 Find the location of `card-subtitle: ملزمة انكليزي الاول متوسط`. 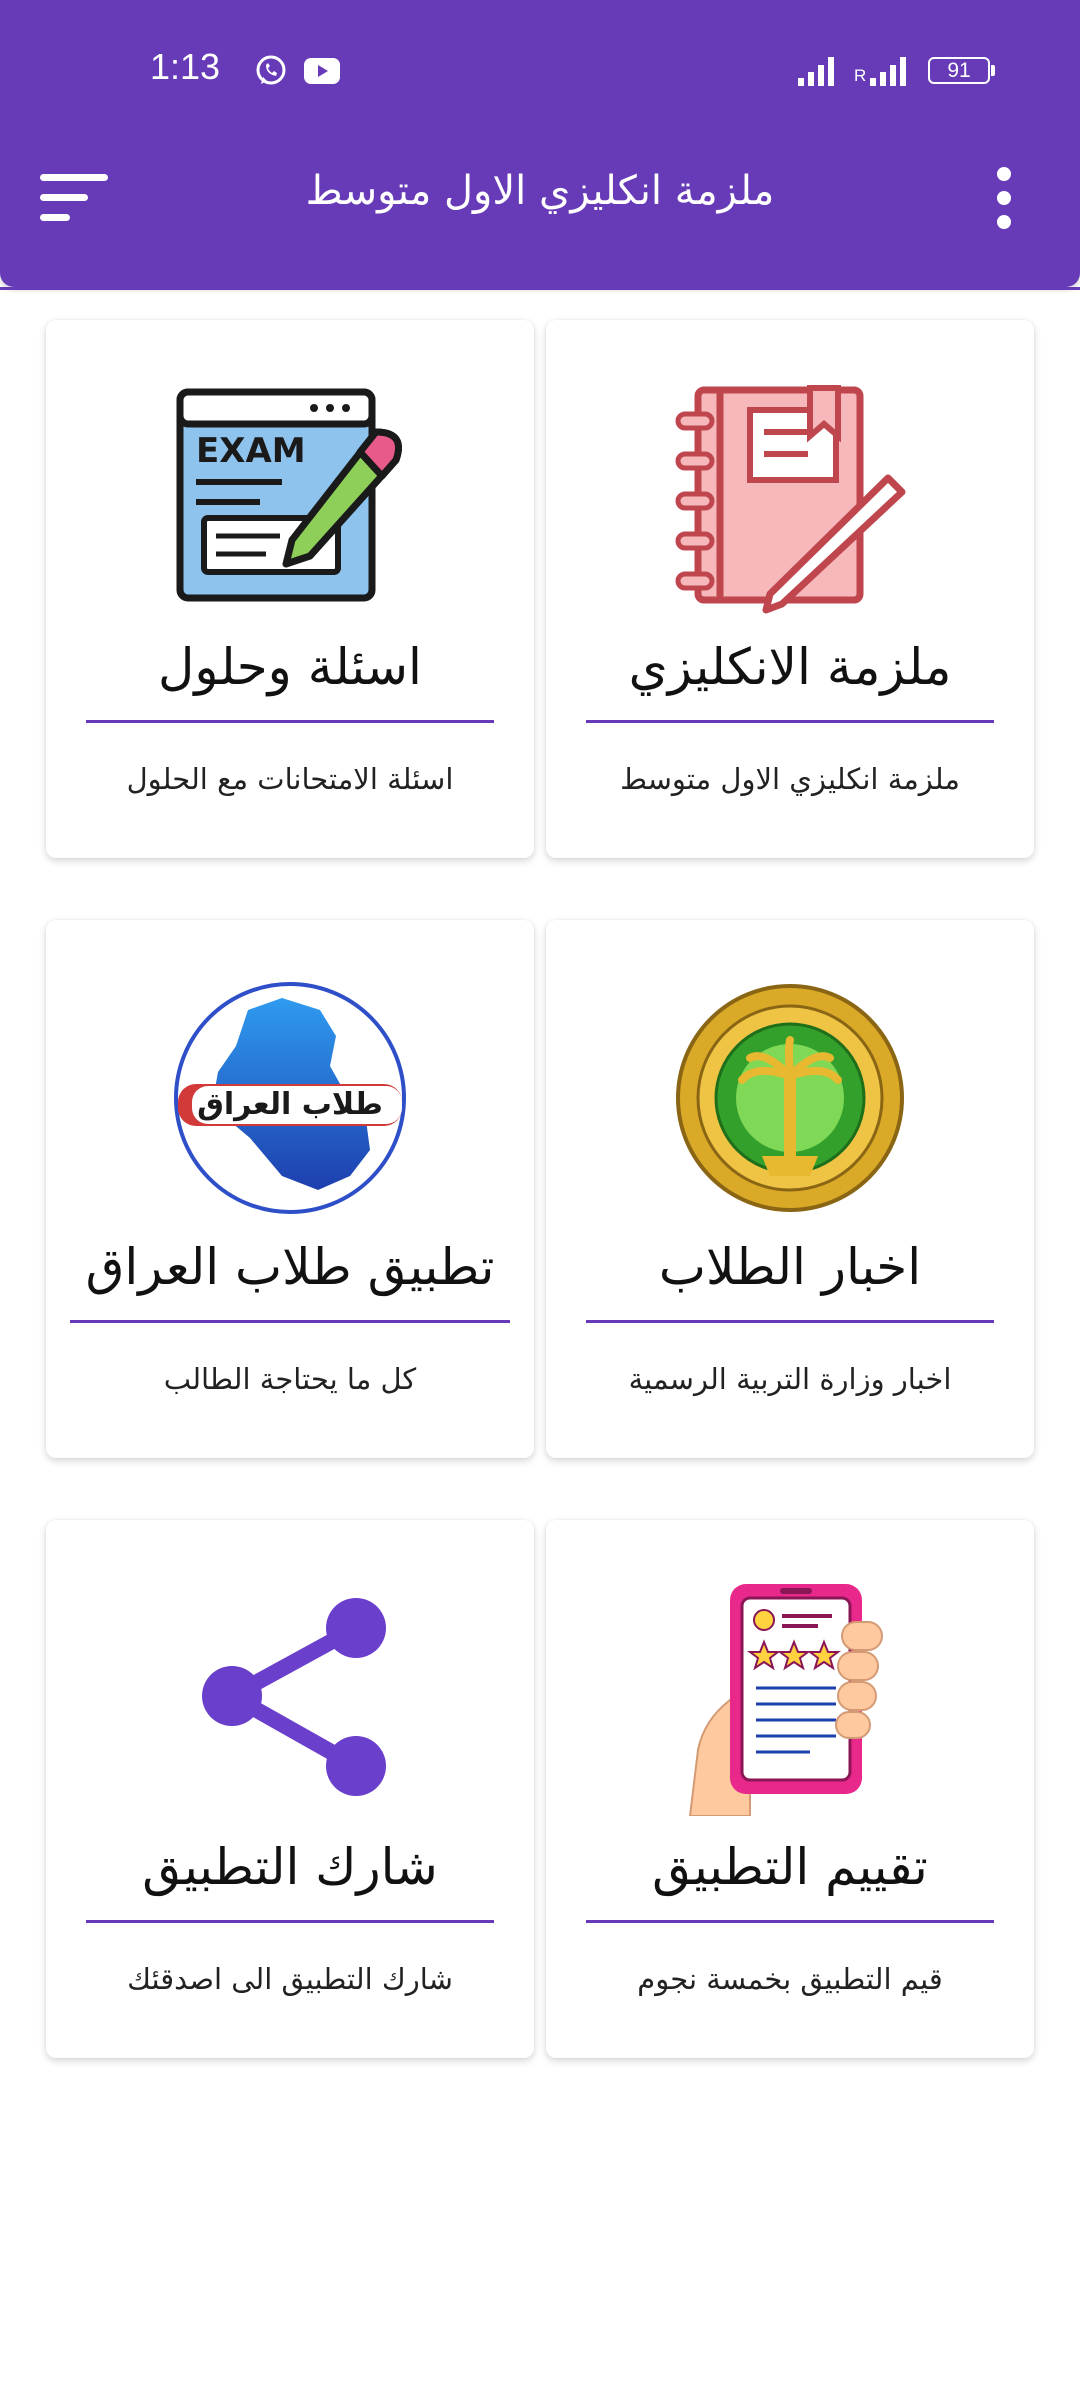

card-subtitle: ملزمة انكليزي الاول متوسط is located at coordinates (790, 779).